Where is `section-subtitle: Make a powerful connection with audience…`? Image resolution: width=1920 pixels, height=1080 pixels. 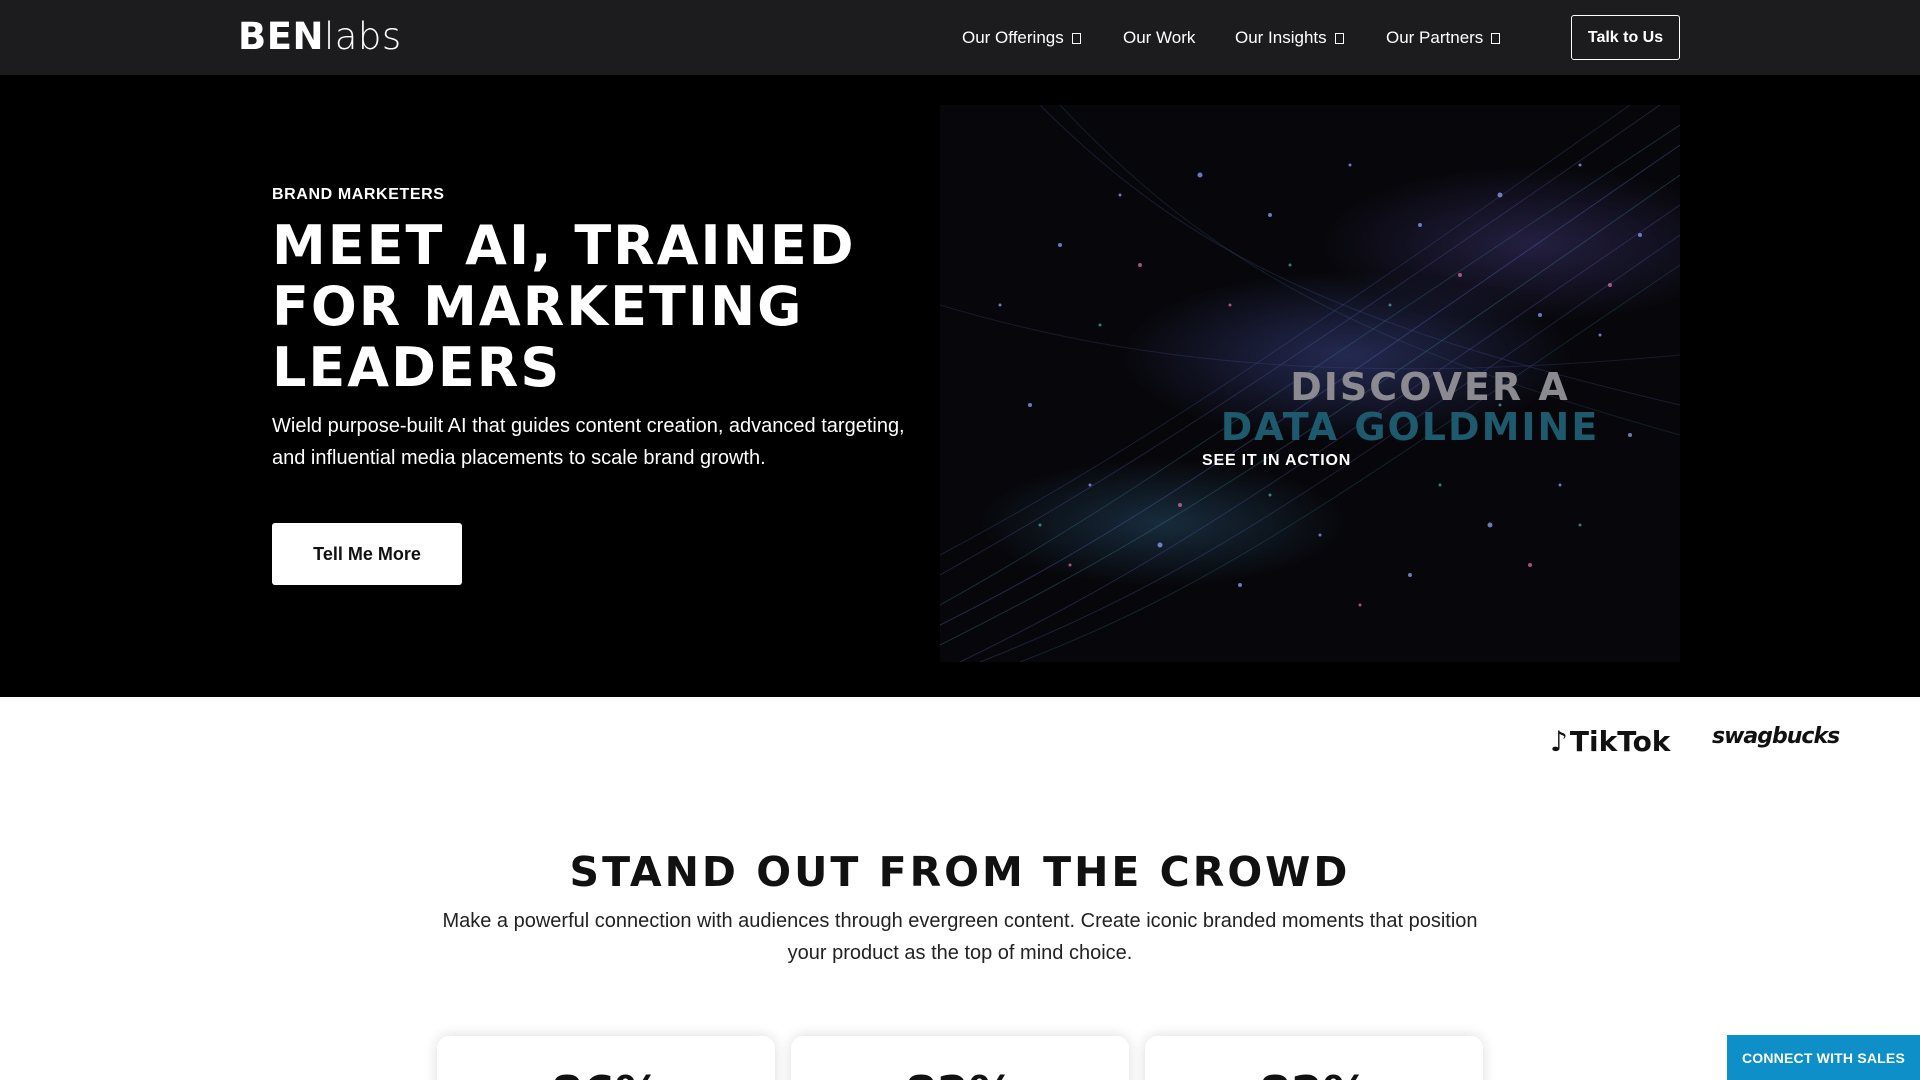 section-subtitle: Make a powerful connection with audience… is located at coordinates (960, 937).